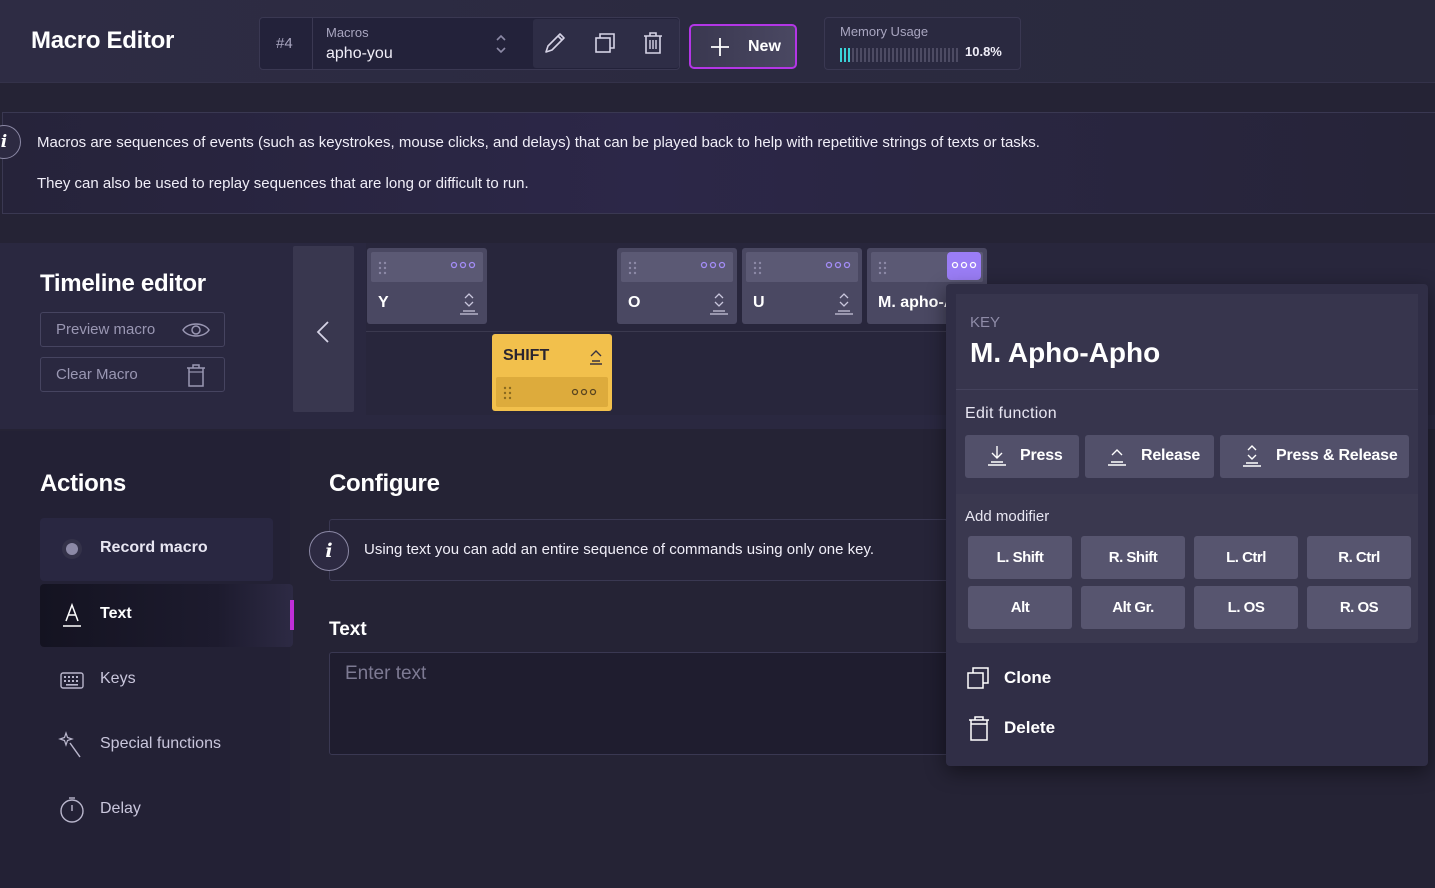 Image resolution: width=1435 pixels, height=888 pixels. Describe the element at coordinates (383, 302) in the screenshot. I see `key-card-label: Y` at that location.